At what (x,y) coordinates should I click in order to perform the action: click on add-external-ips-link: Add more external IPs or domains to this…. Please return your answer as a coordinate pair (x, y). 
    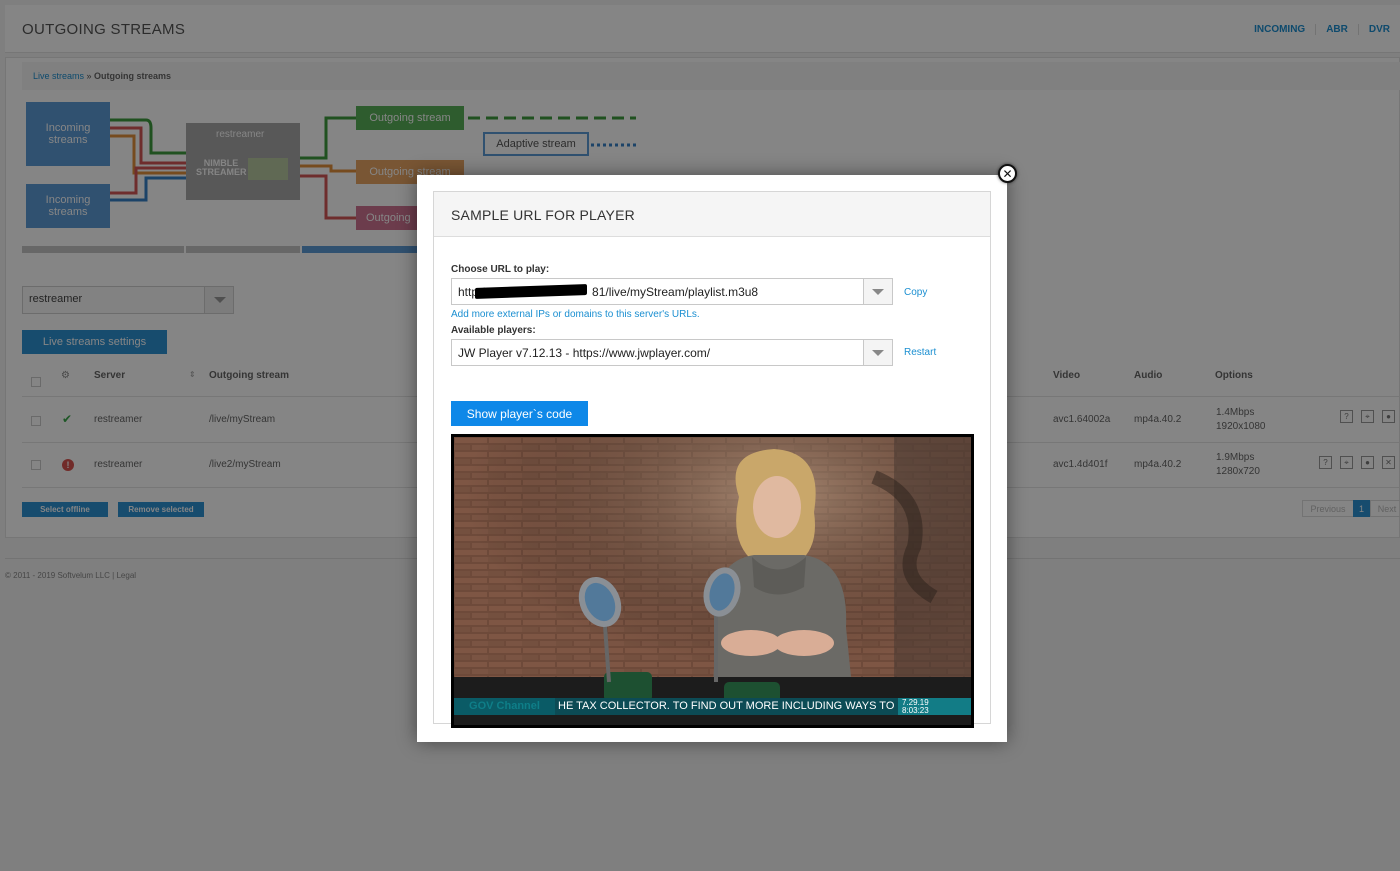
    Looking at the image, I should click on (575, 314).